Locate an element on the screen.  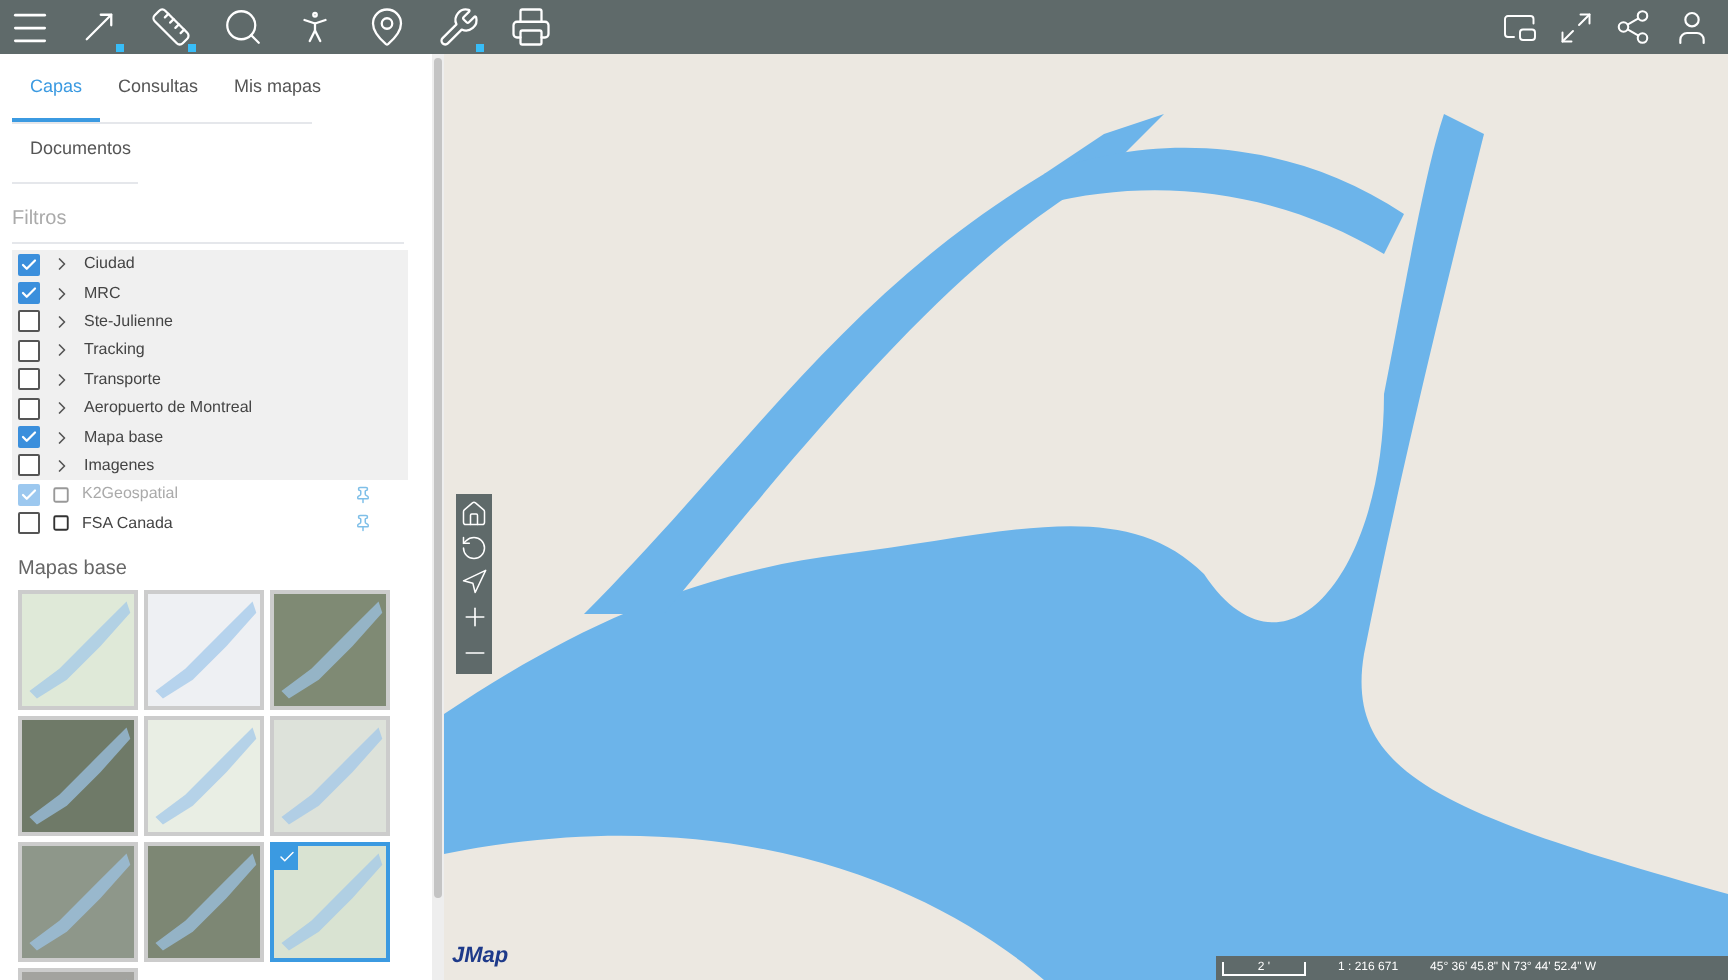
panel-tab: Documentos is located at coordinates (81, 158).